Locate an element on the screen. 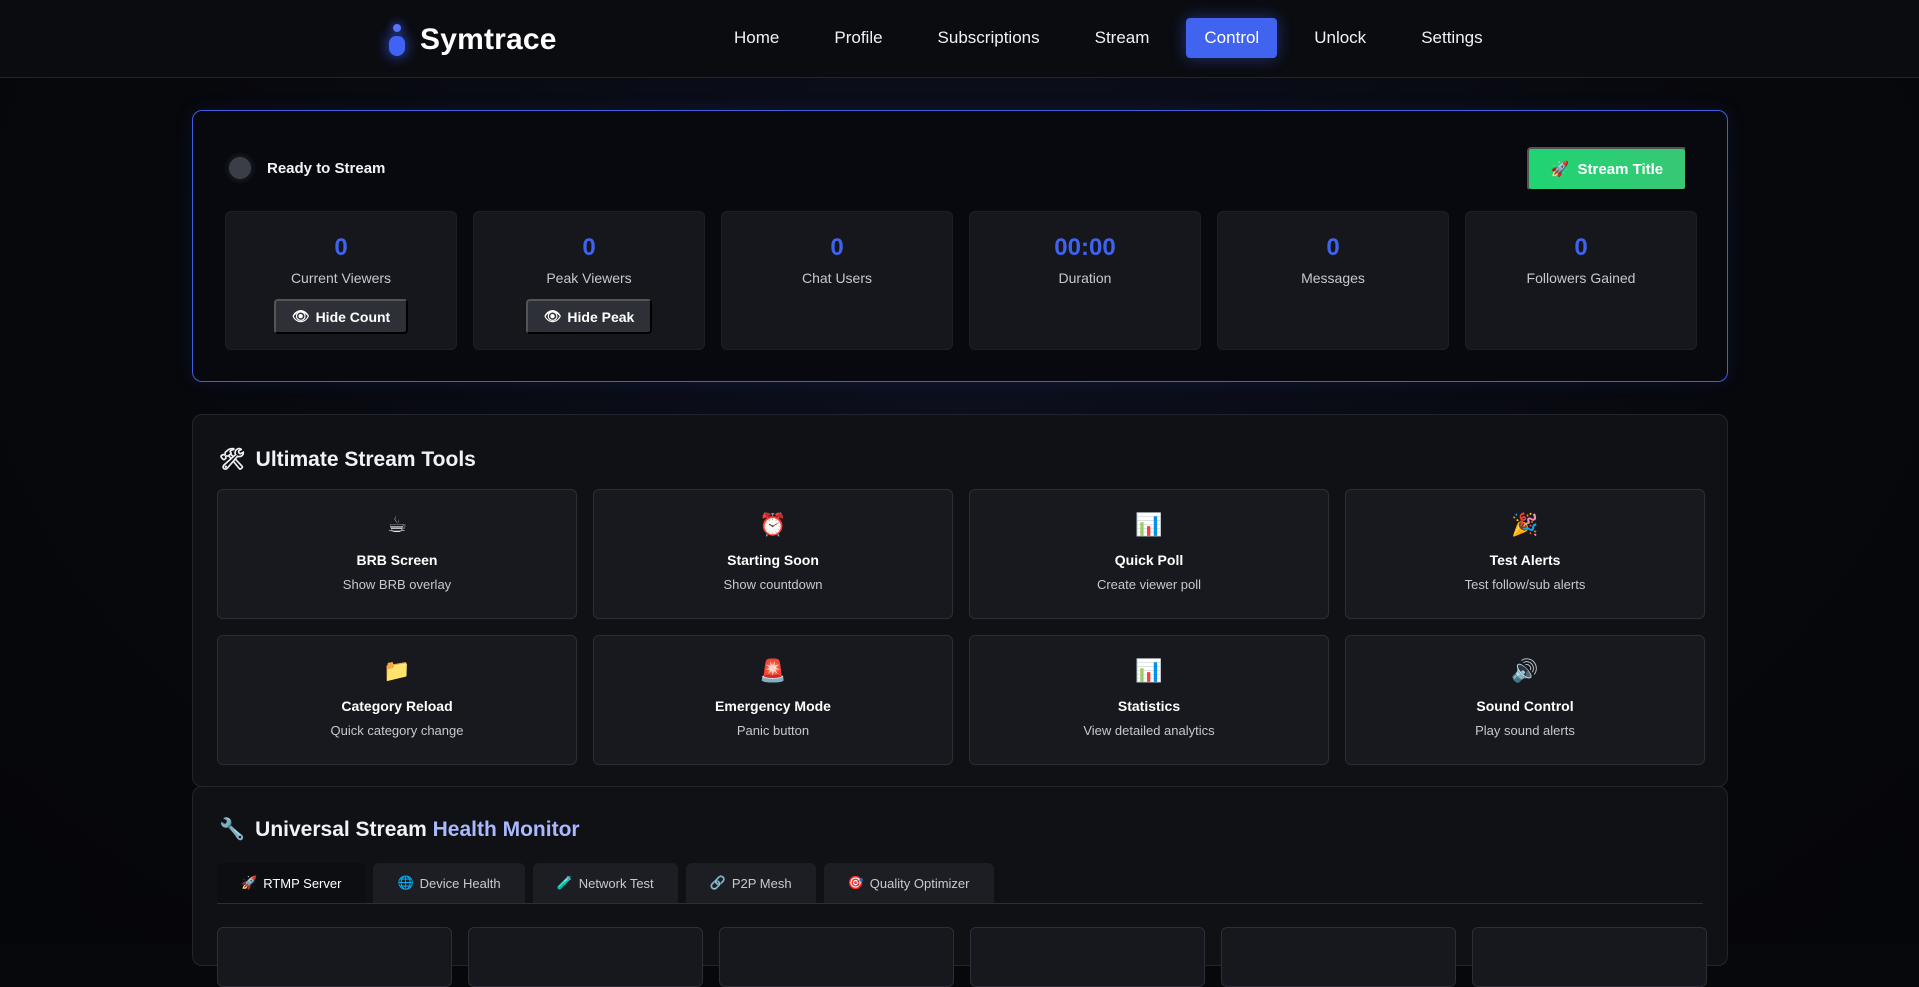 This screenshot has width=1919, height=987. tool-sound-control: 🔊 Sound Control Play sound alerts is located at coordinates (1525, 700).